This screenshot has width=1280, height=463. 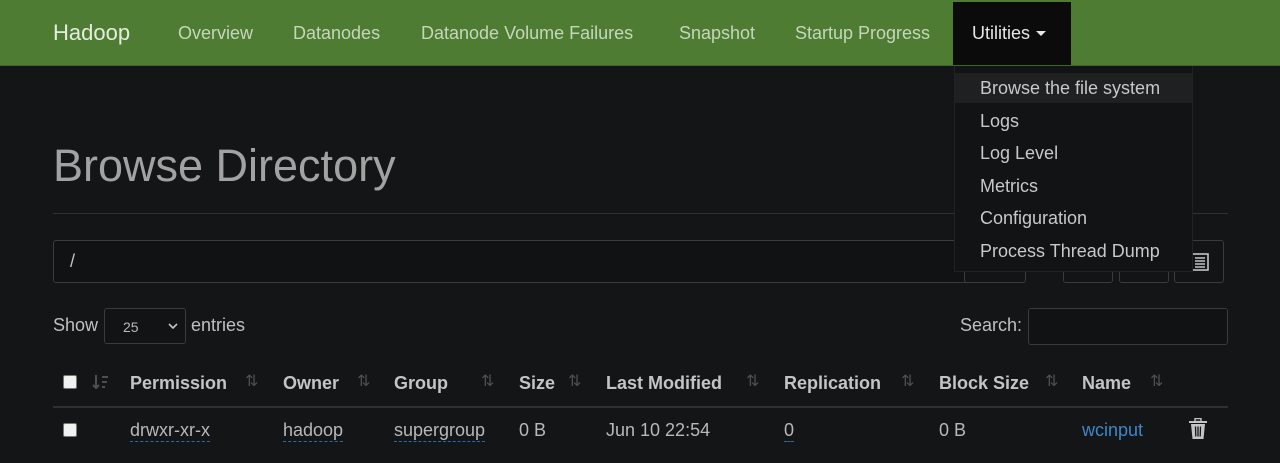 I want to click on trash-icon, so click(x=1198, y=429).